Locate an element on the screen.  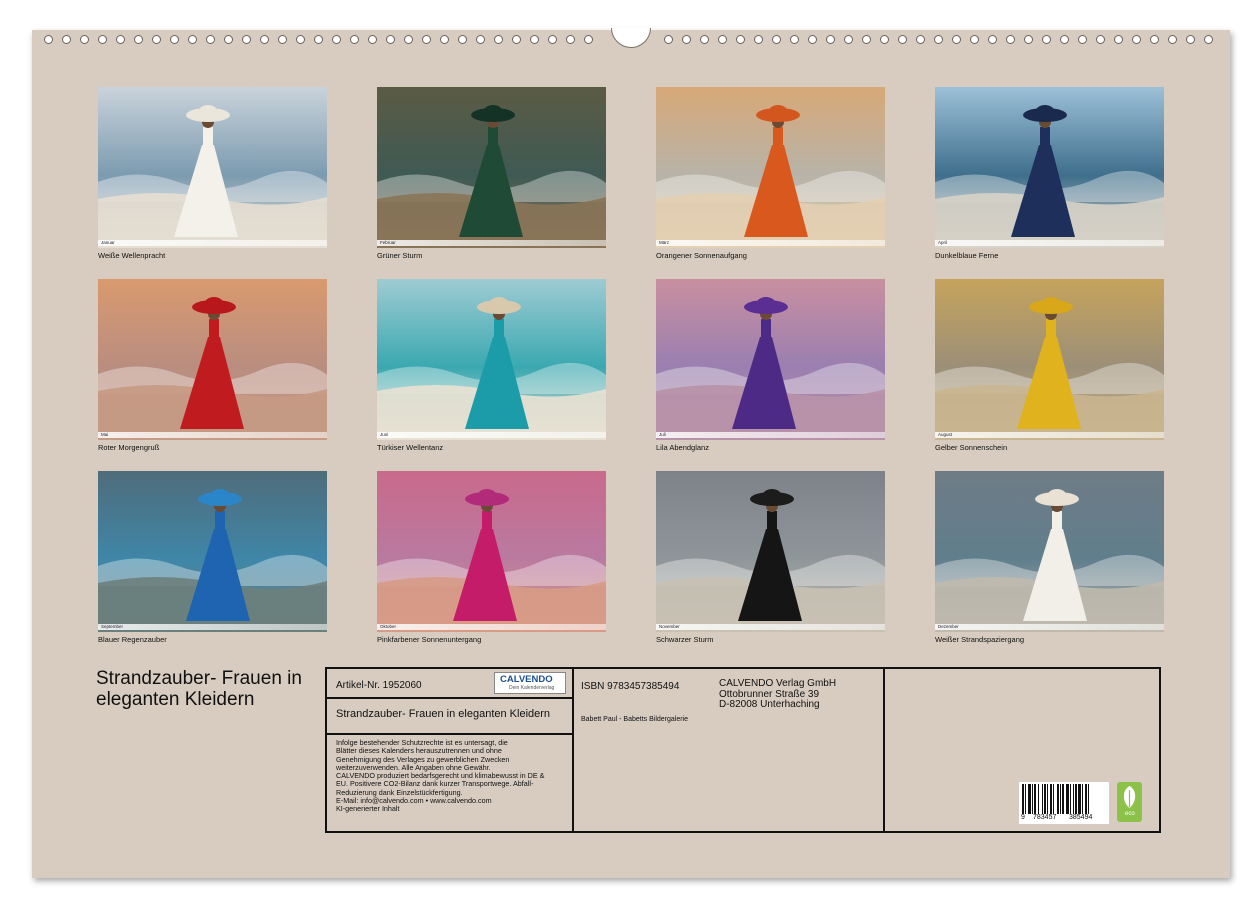
month-label: August is located at coordinates (945, 434).